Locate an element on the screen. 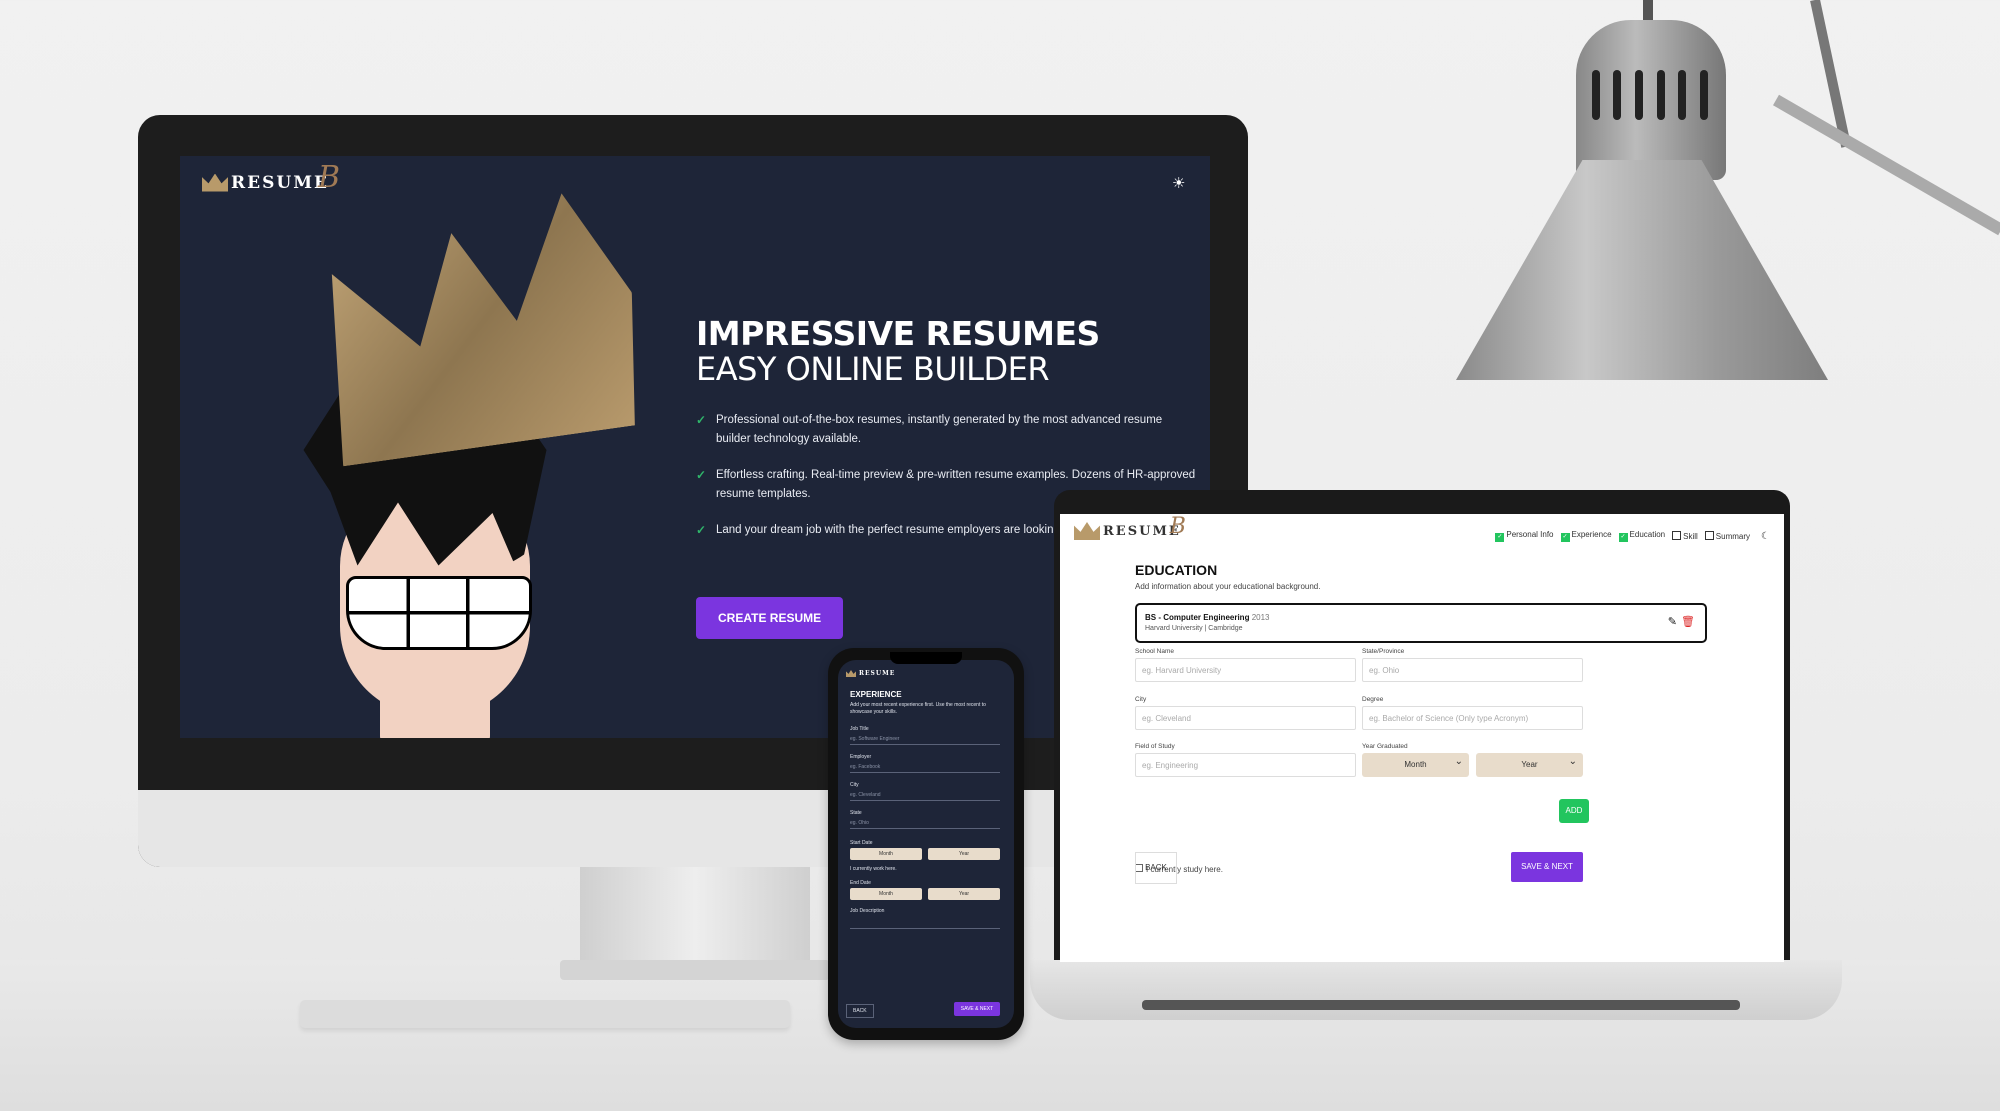 This screenshot has height=1111, width=2000. theme-toggle-moon-icon: ☾ is located at coordinates (1765, 536).